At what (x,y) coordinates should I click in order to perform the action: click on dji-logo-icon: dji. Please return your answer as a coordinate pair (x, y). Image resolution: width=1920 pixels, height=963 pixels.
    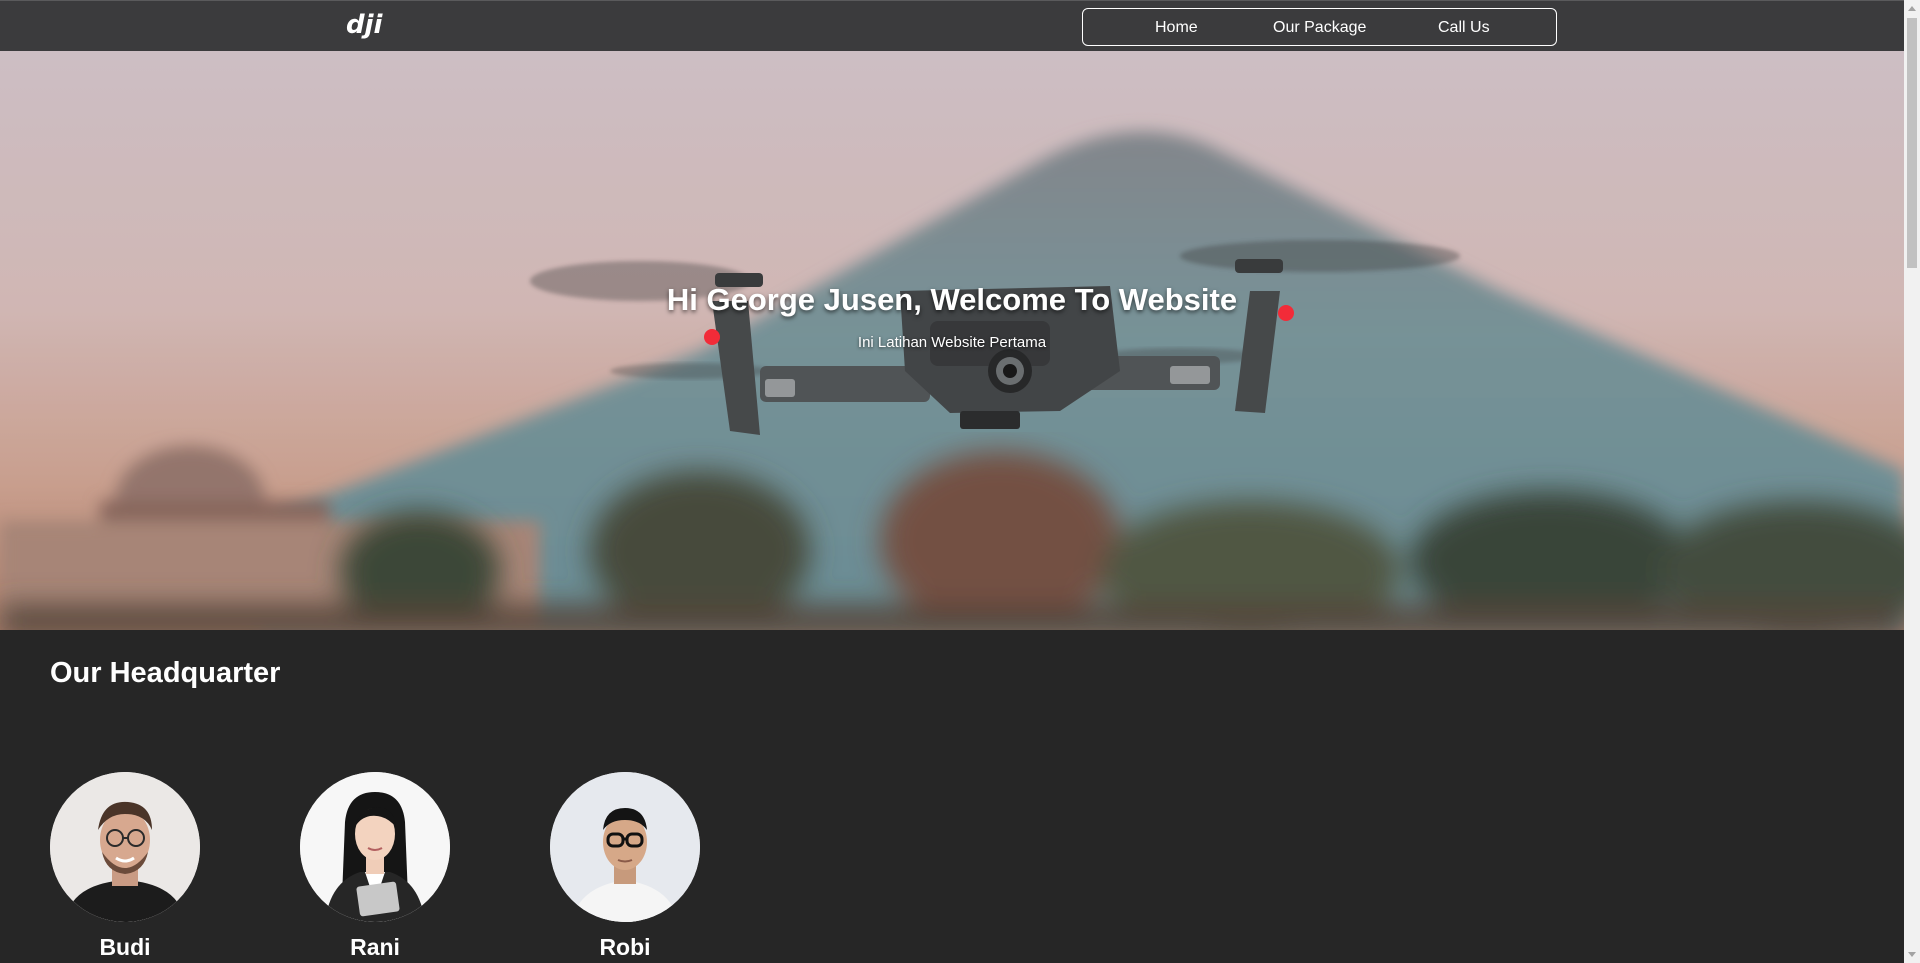
    Looking at the image, I should click on (370, 24).